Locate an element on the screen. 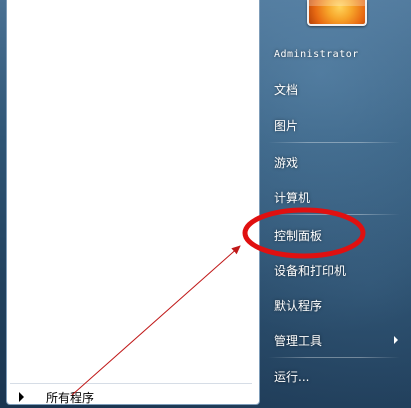 The image size is (411, 408). admin-tools-link: 管理工具 is located at coordinates (335, 340).